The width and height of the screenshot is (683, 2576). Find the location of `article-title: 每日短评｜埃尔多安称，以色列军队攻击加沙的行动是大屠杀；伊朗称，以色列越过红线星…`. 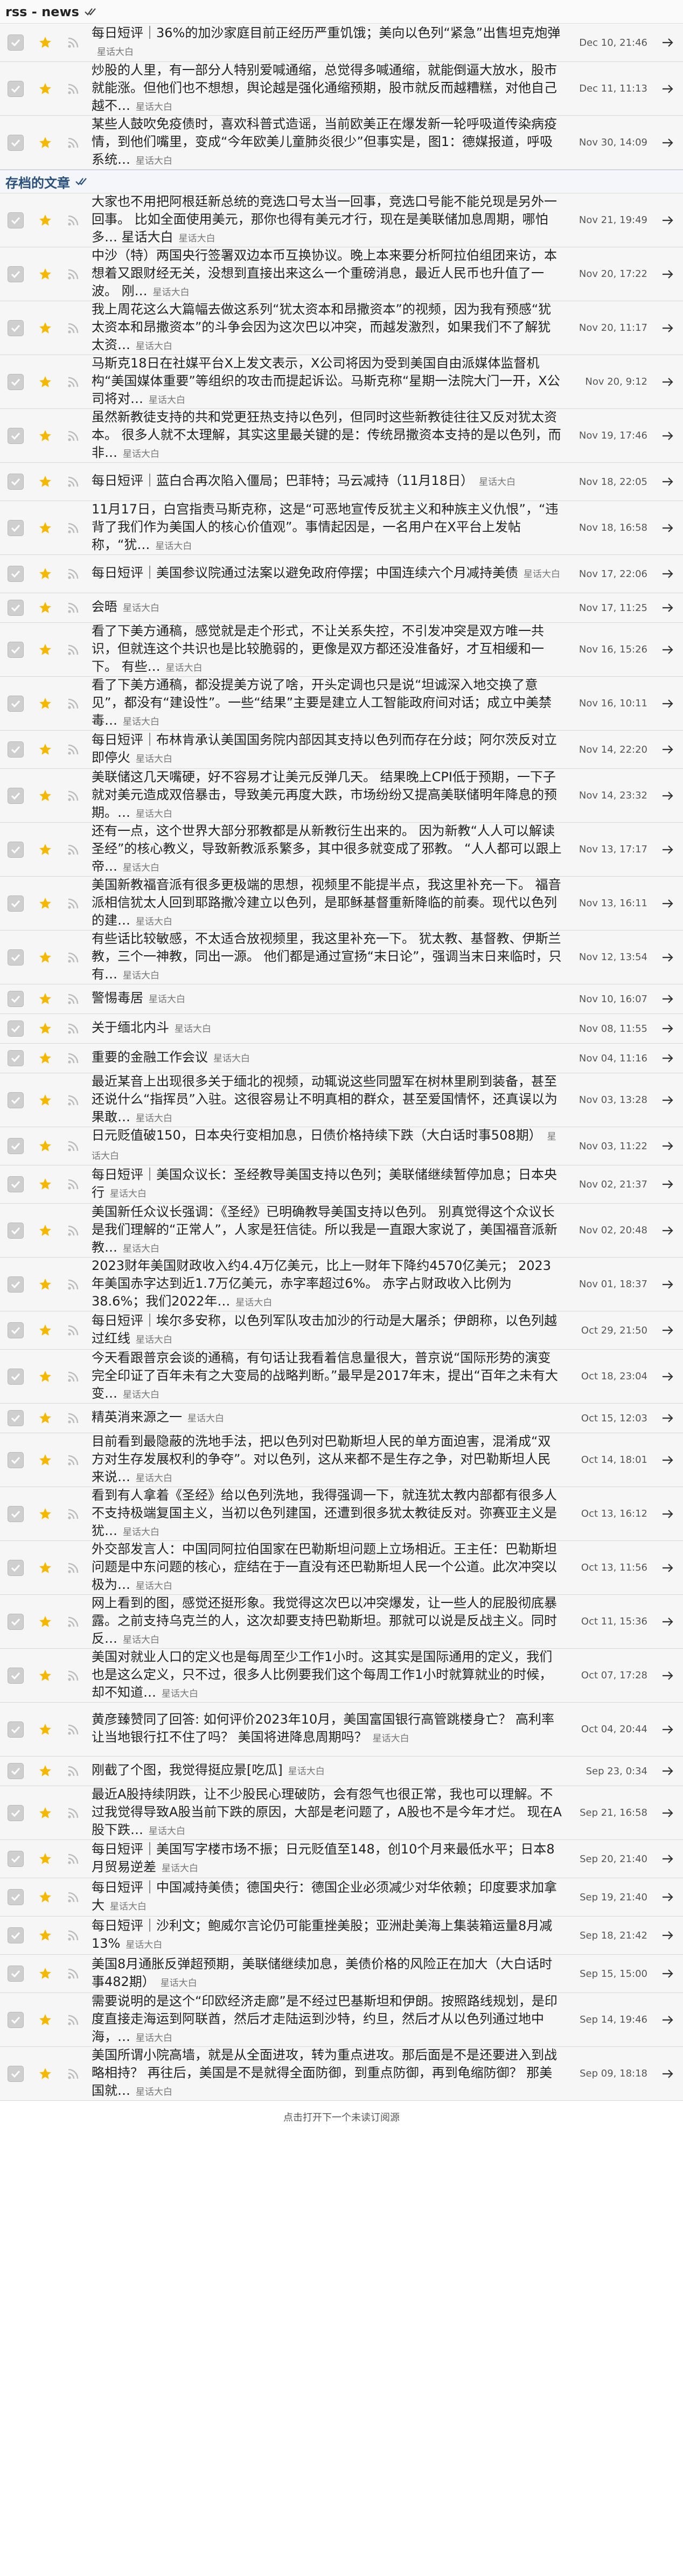

article-title: 每日短评｜埃尔多安称，以色列军队攻击加沙的行动是大屠杀；伊朗称，以色列越过红线星… is located at coordinates (327, 1330).